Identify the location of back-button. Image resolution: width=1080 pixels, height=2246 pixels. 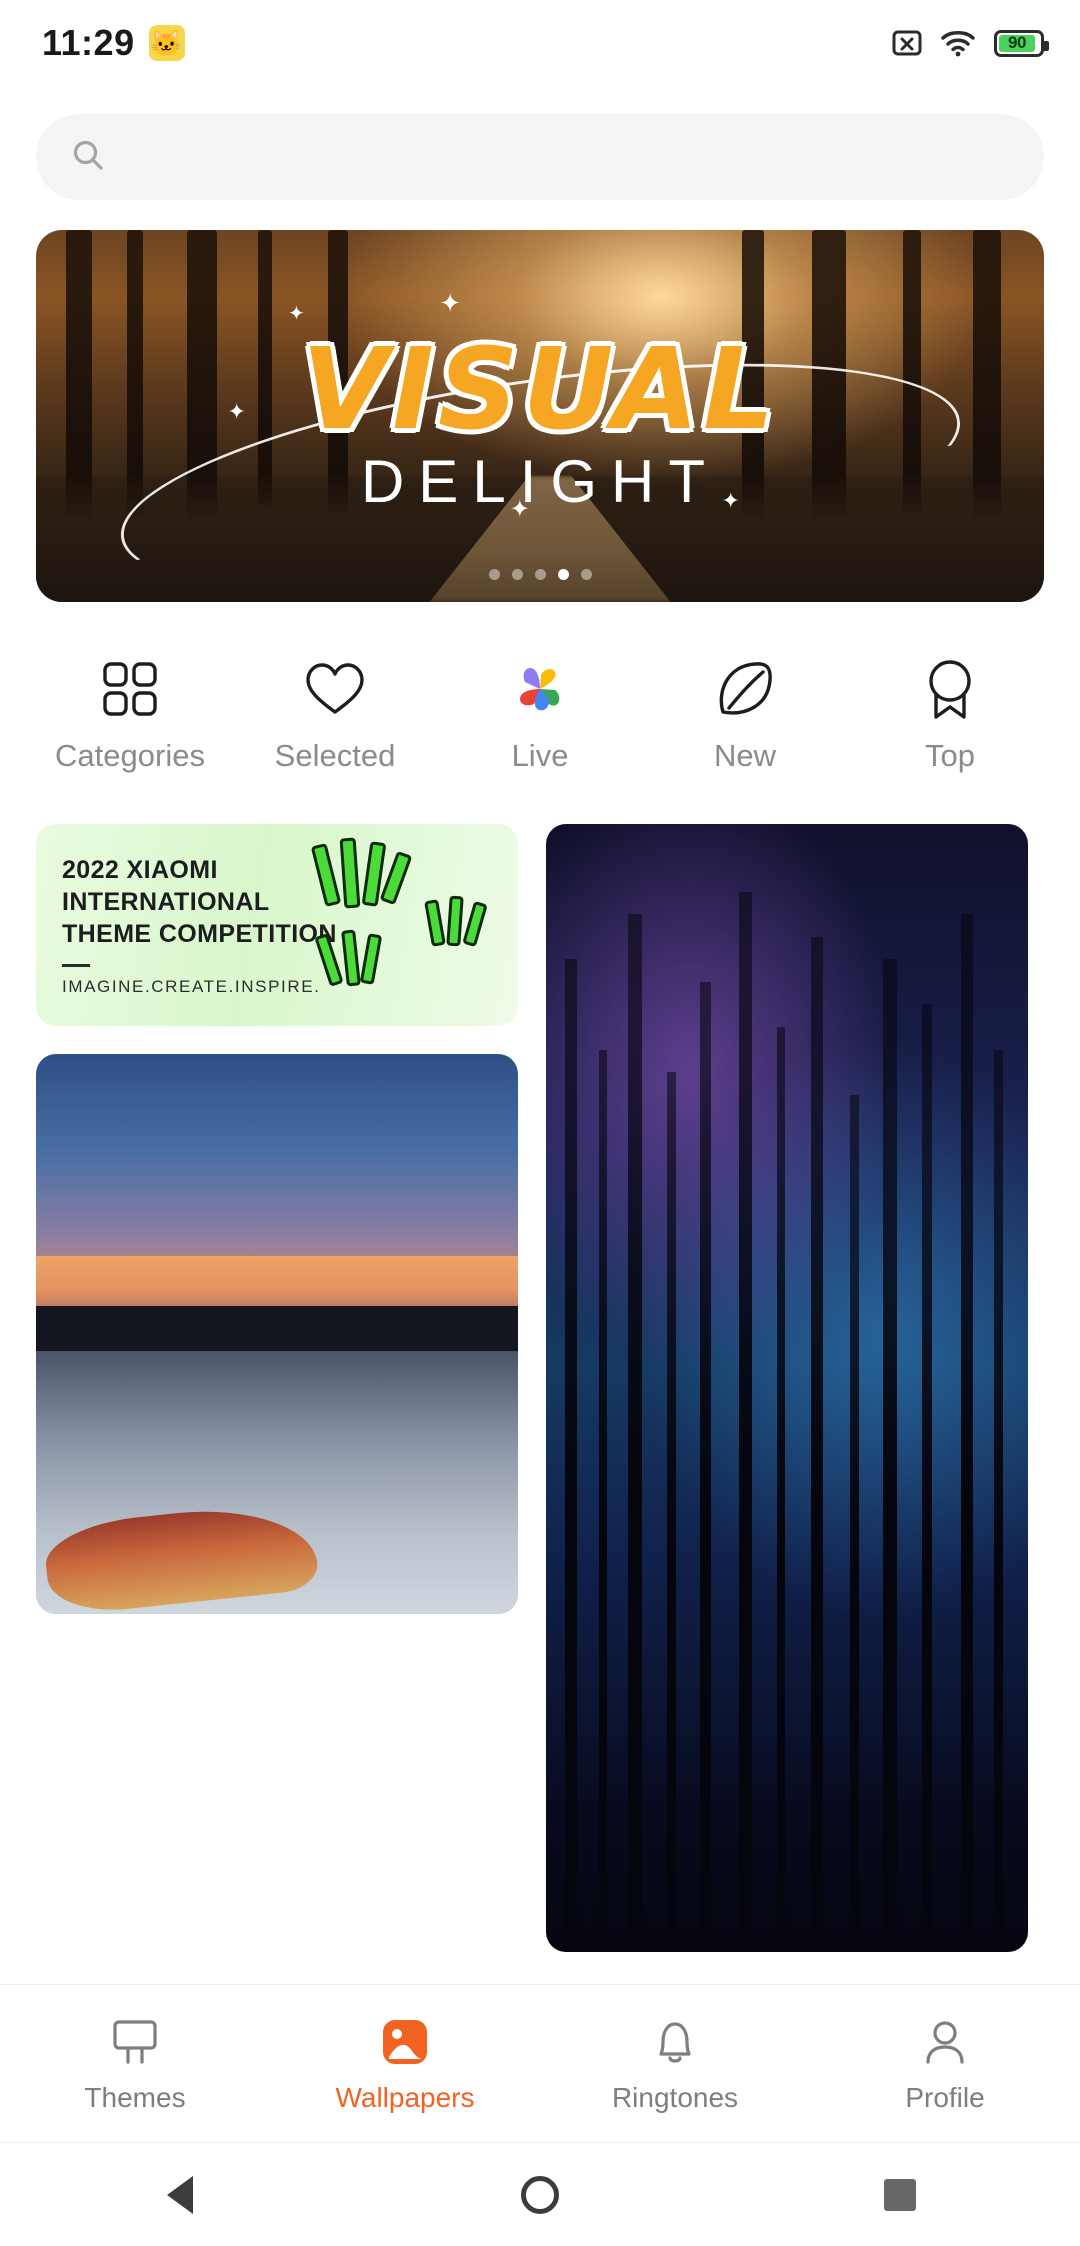
(180, 2194).